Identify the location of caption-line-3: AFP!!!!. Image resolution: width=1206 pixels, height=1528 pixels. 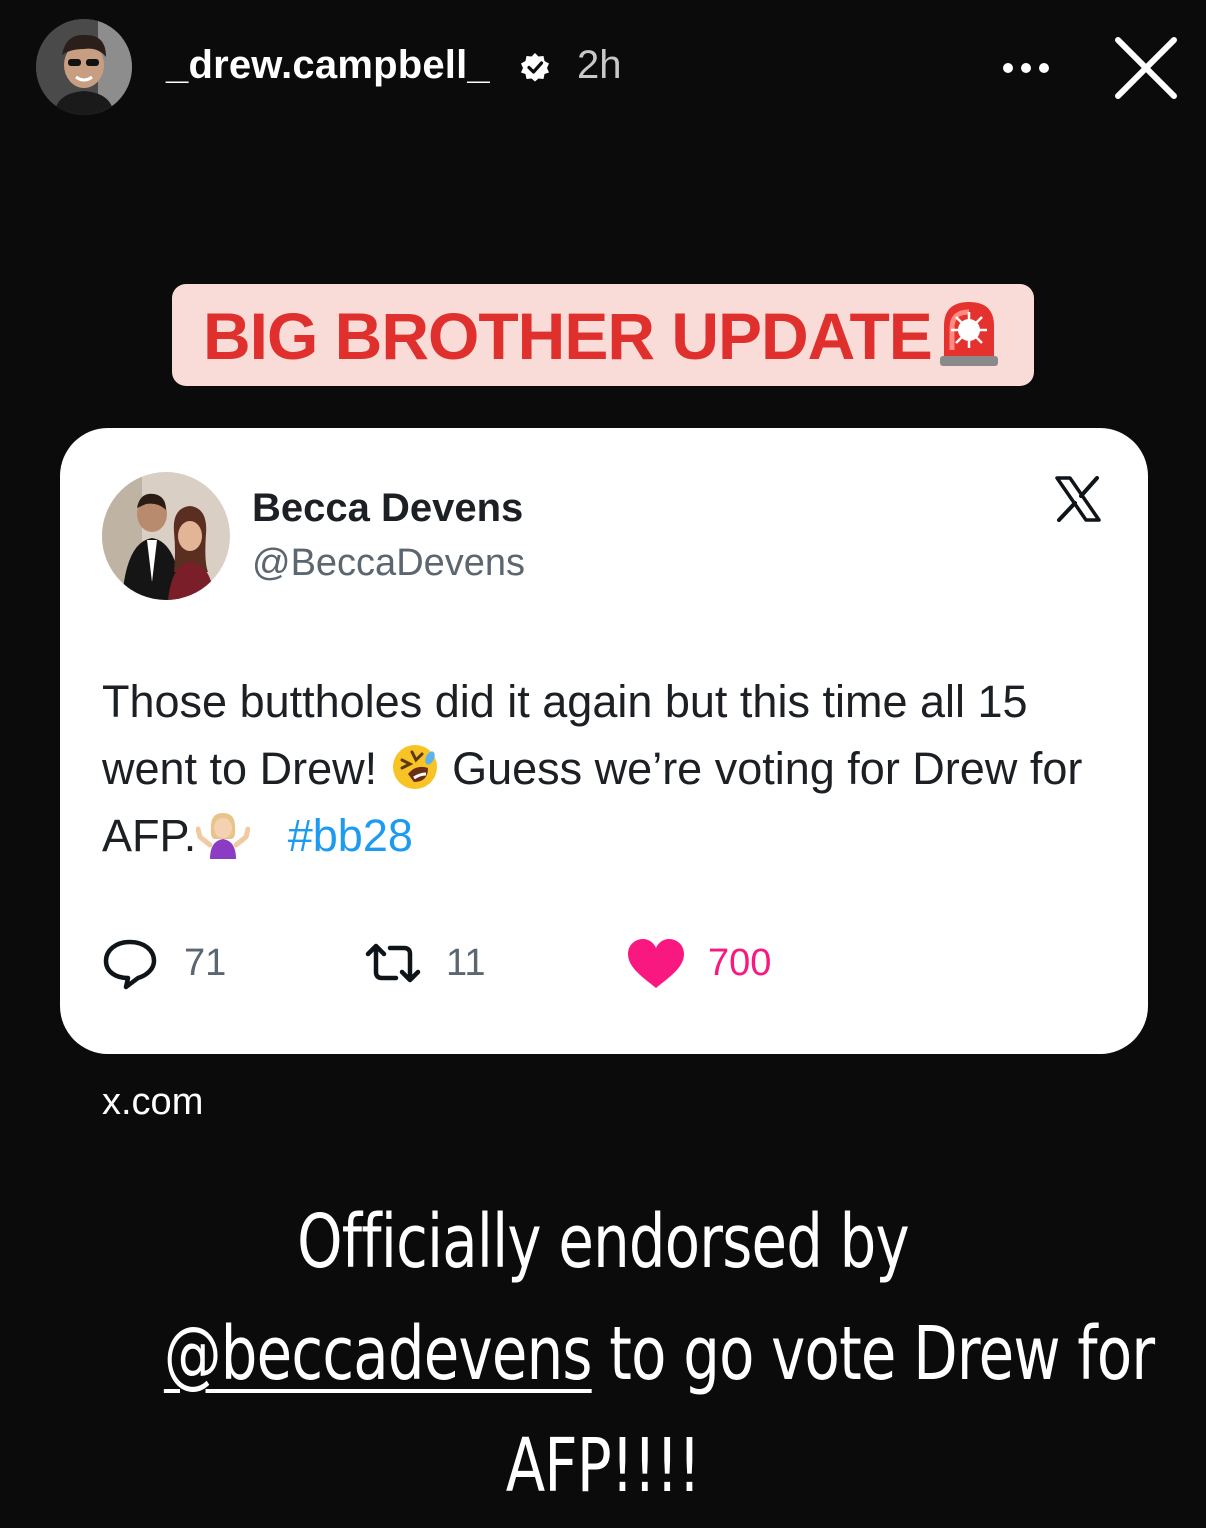
(603, 1466).